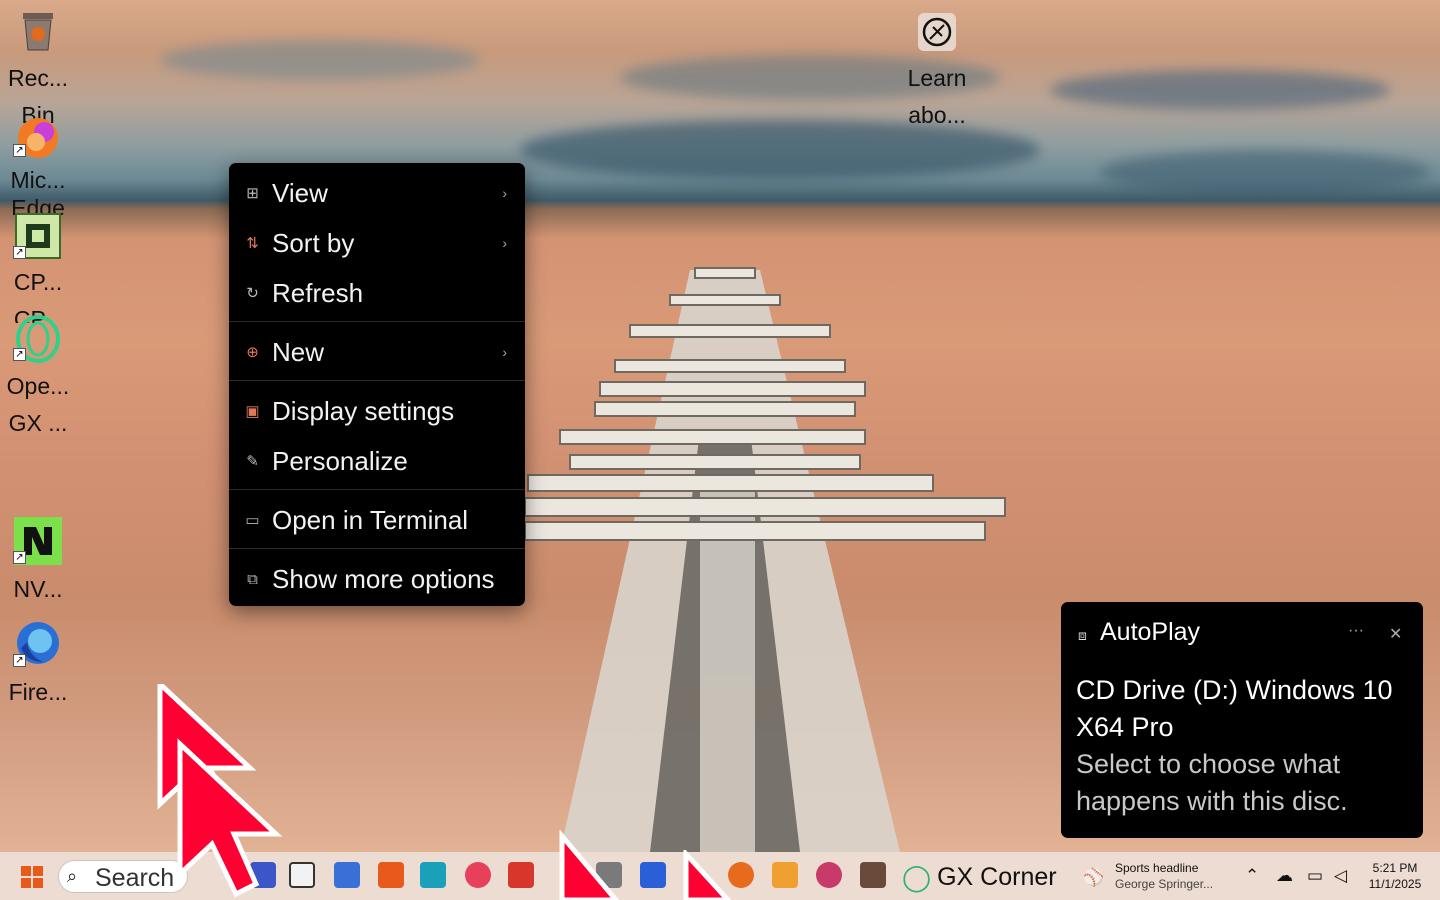 The image size is (1440, 900). Describe the element at coordinates (653, 875) in the screenshot. I see `taskbar-app-file-explorer` at that location.